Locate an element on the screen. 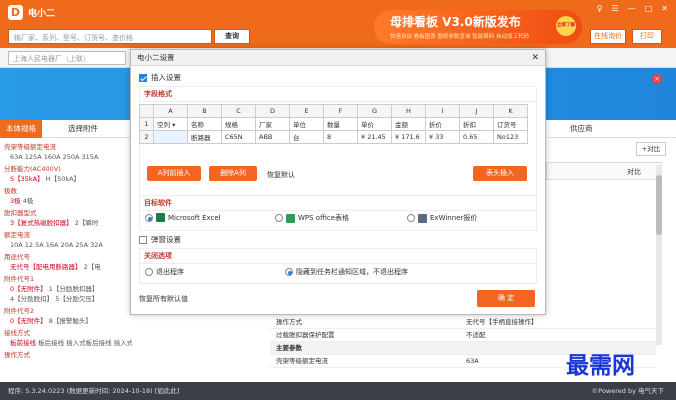  grid-cell: ¥ 33 is located at coordinates (442, 137).